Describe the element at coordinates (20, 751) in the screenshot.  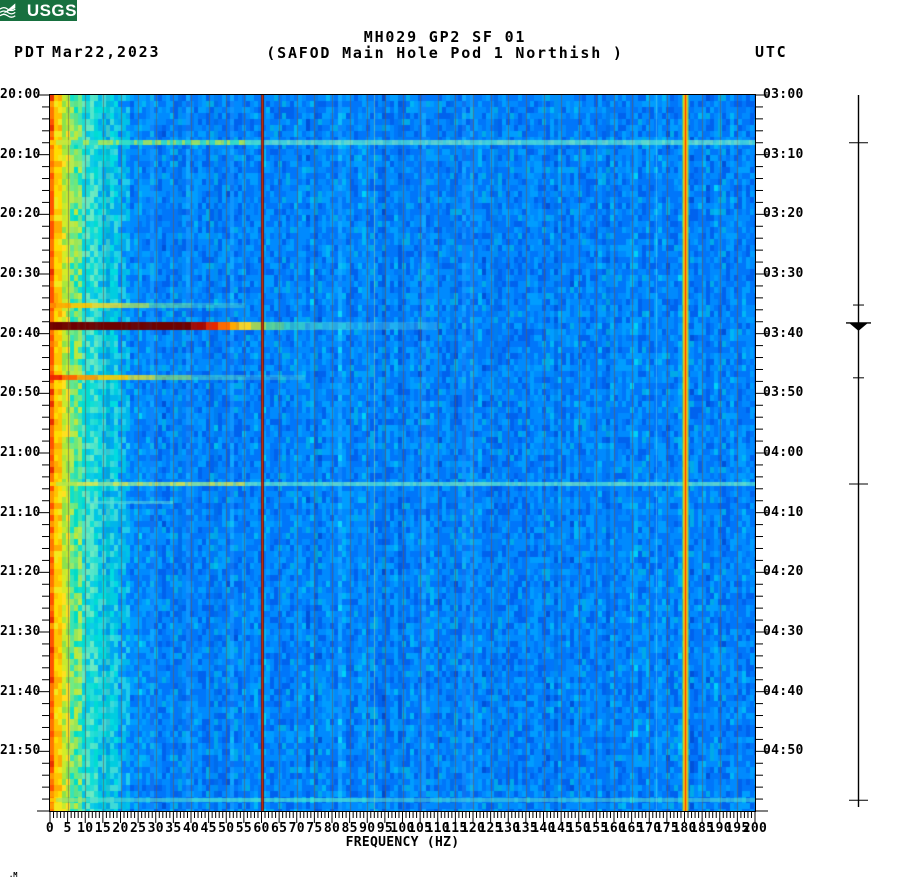
I see `left-axis-label: 21:50` at that location.